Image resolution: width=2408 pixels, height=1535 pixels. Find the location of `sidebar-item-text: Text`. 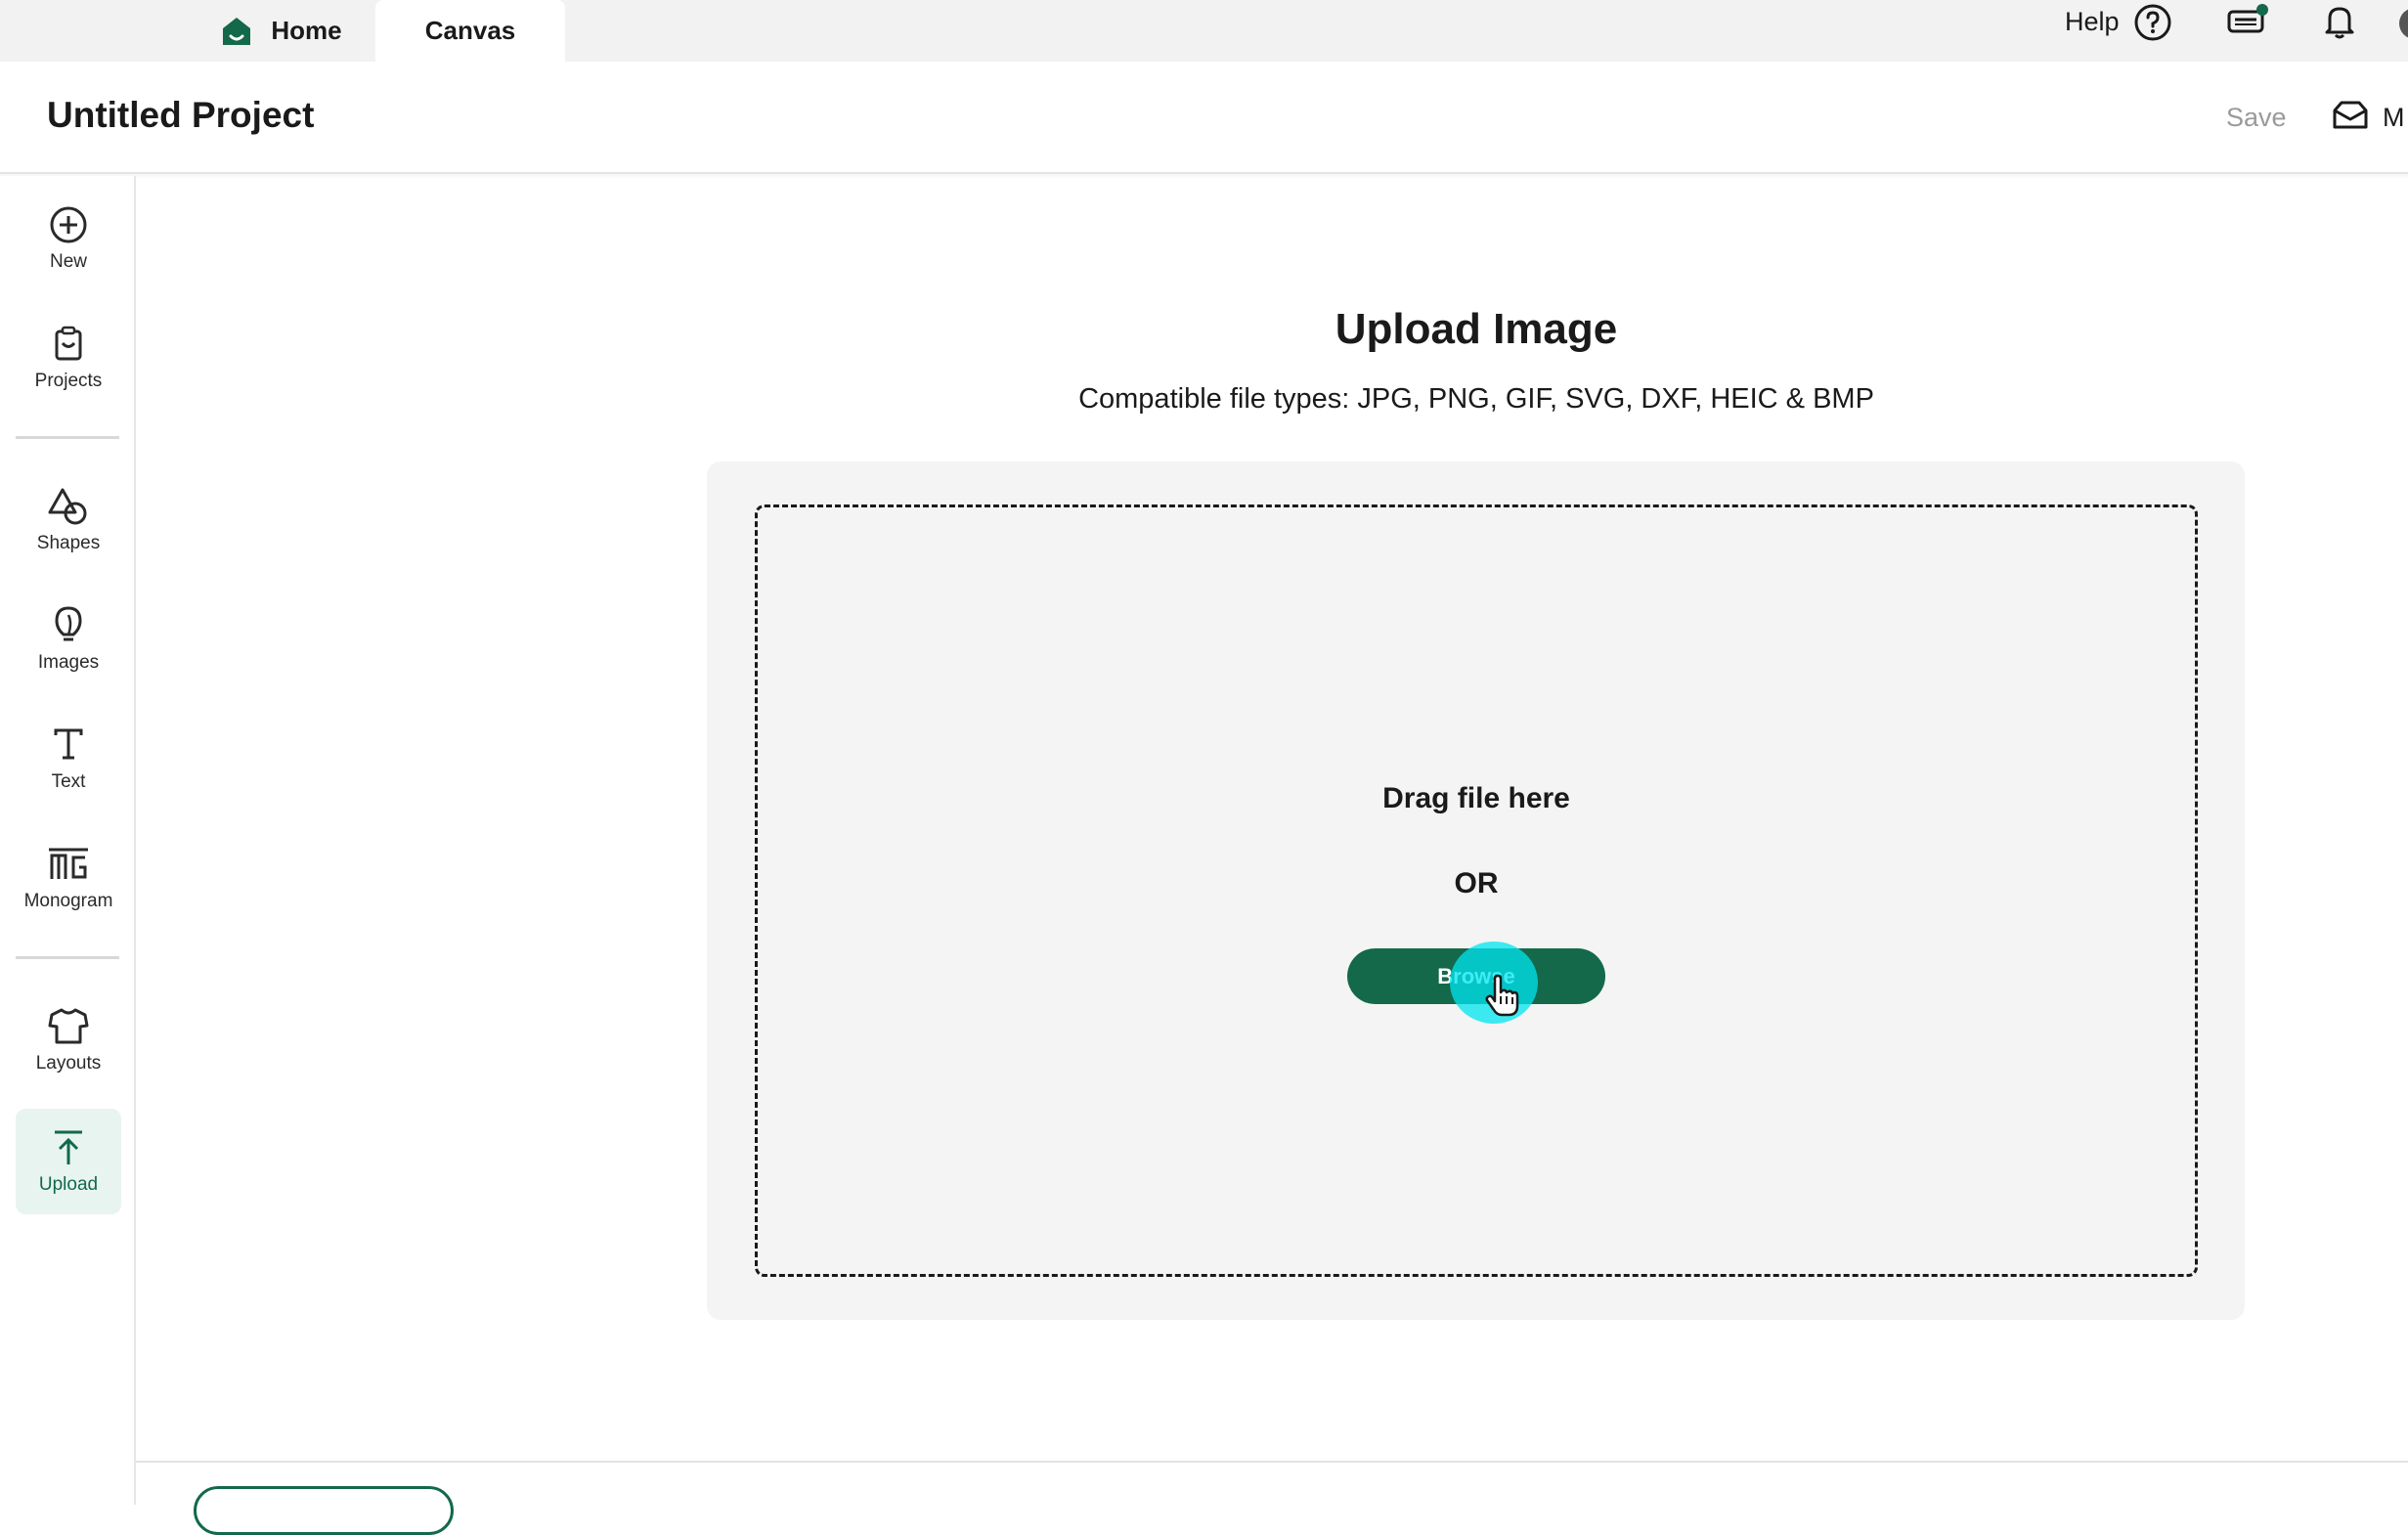

sidebar-item-text: Text is located at coordinates (68, 758).